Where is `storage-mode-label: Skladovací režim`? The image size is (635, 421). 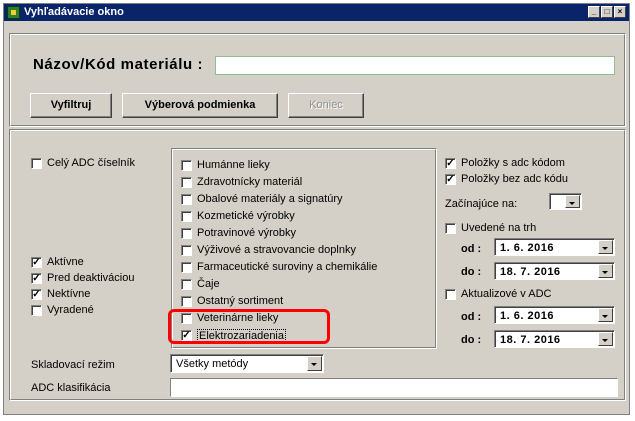 storage-mode-label: Skladovací režim is located at coordinates (73, 365).